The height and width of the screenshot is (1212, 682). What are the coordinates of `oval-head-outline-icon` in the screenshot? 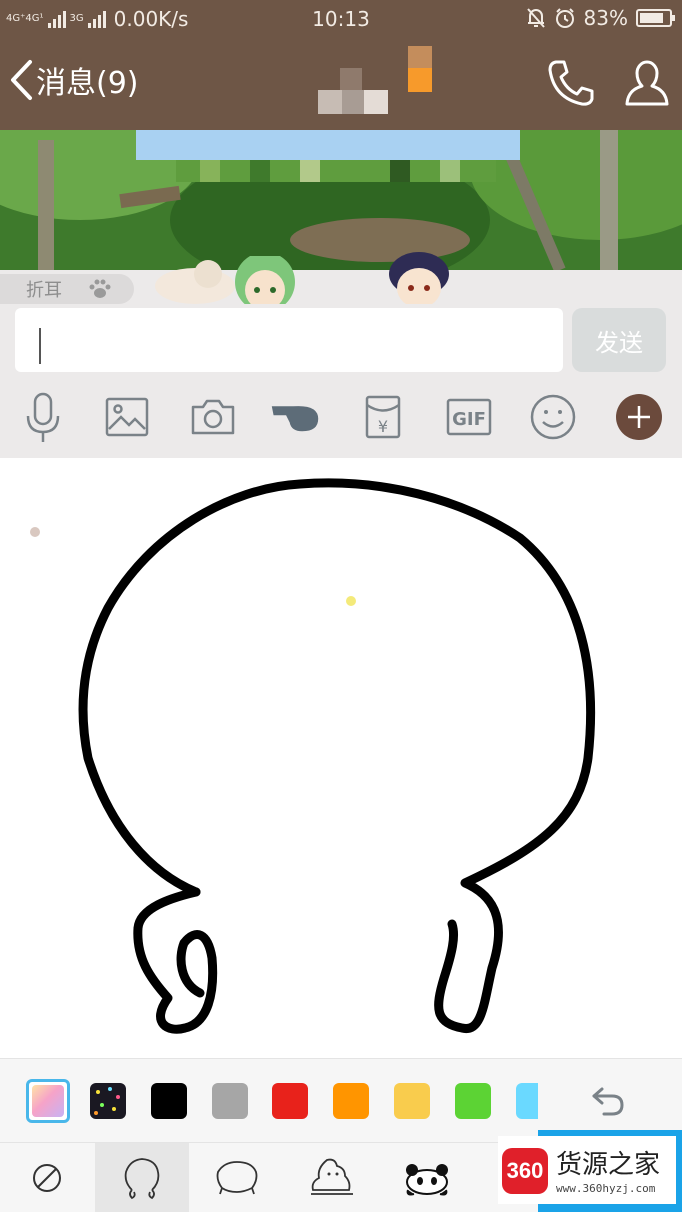 It's located at (237, 1178).